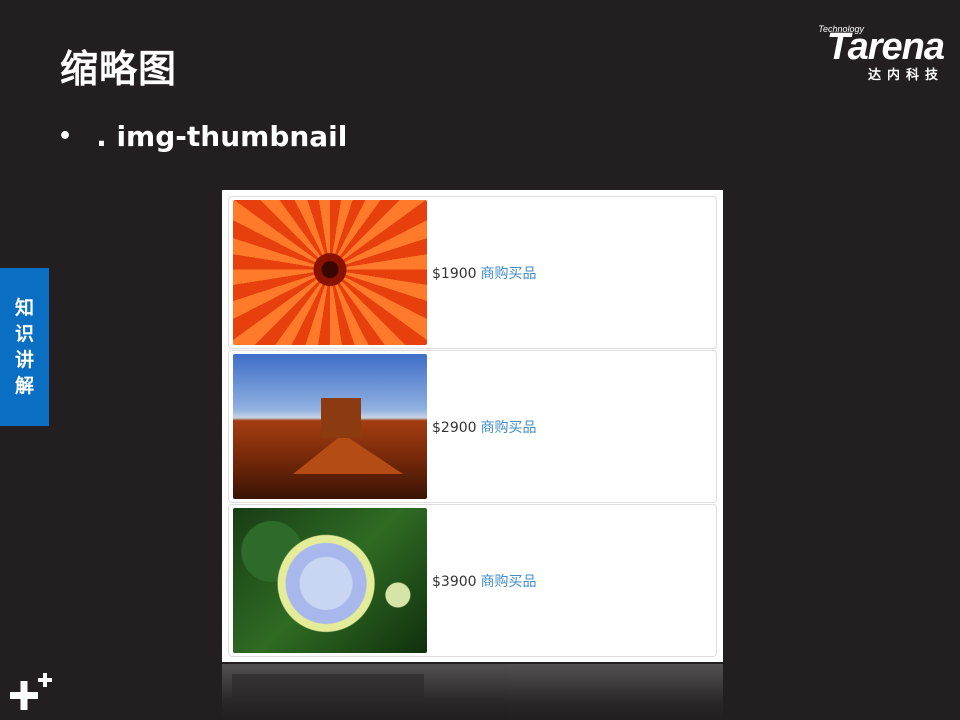 This screenshot has width=960, height=720. I want to click on logo-chinese-text: 达内科技, so click(905, 75).